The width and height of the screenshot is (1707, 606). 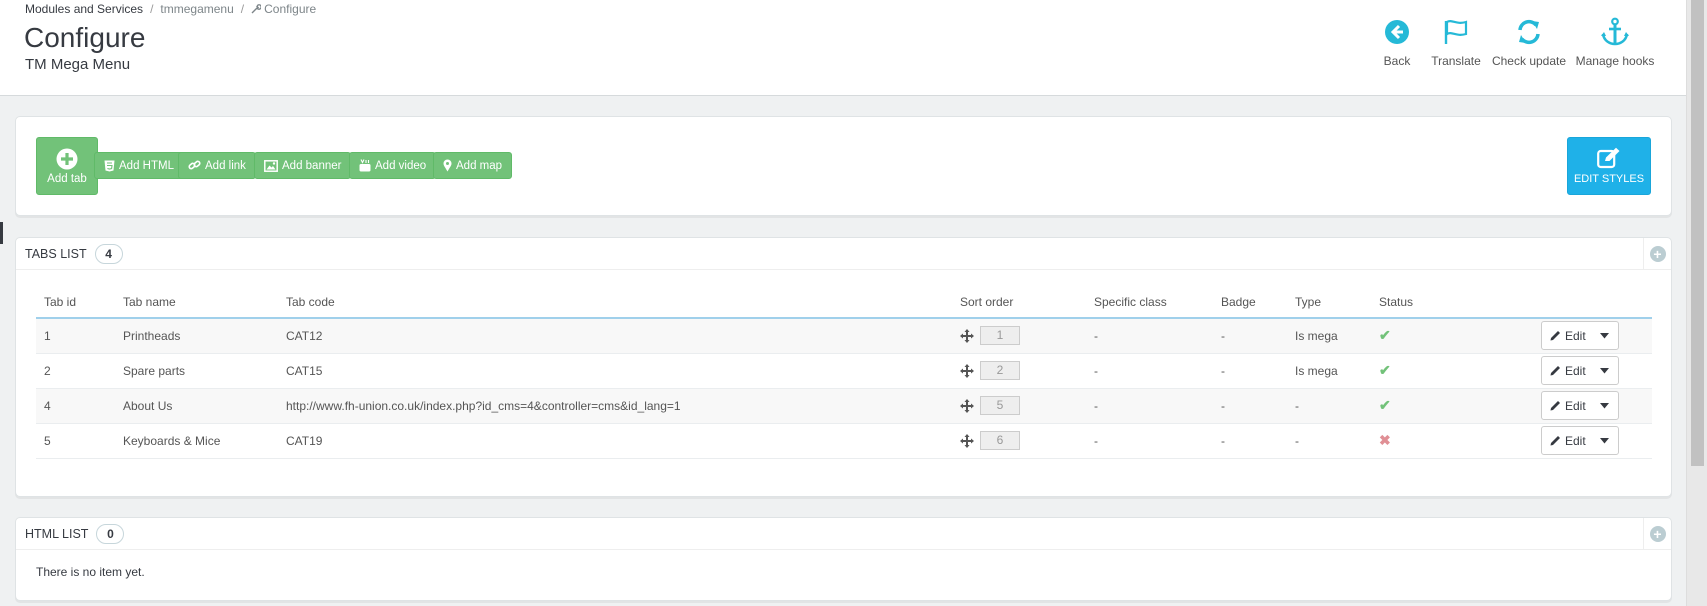 I want to click on table-row: 5 Keyboards & Mice CAT19 6 - - - ✖ Edit, so click(x=844, y=441).